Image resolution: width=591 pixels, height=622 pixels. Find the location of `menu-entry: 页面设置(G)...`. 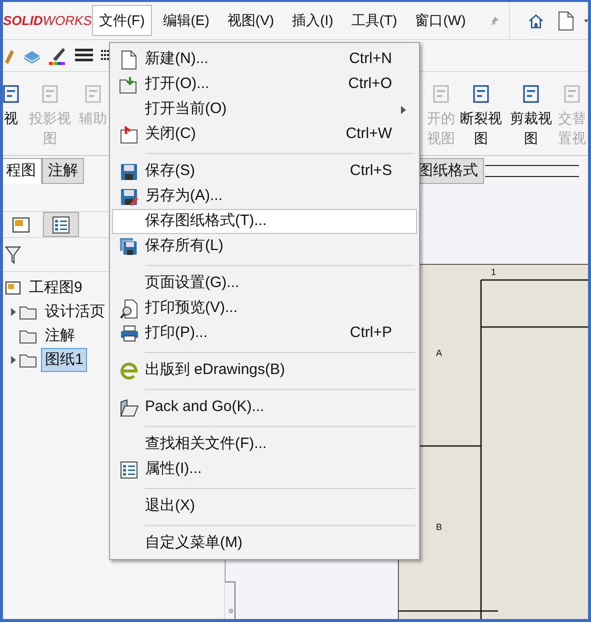

menu-entry: 页面设置(G)... is located at coordinates (264, 283).